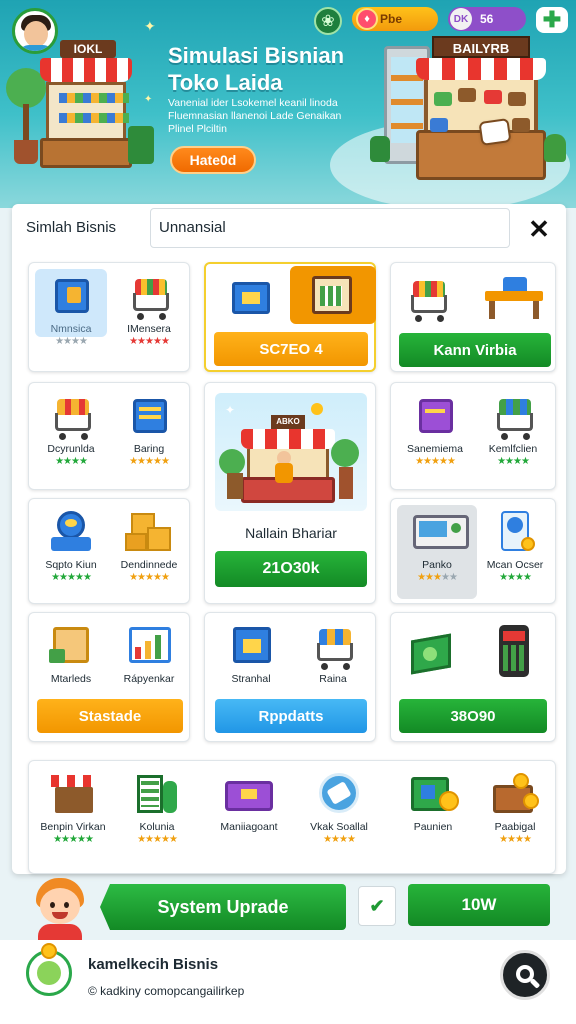 The width and height of the screenshot is (576, 1024). I want to click on close-button: ✕, so click(539, 229).